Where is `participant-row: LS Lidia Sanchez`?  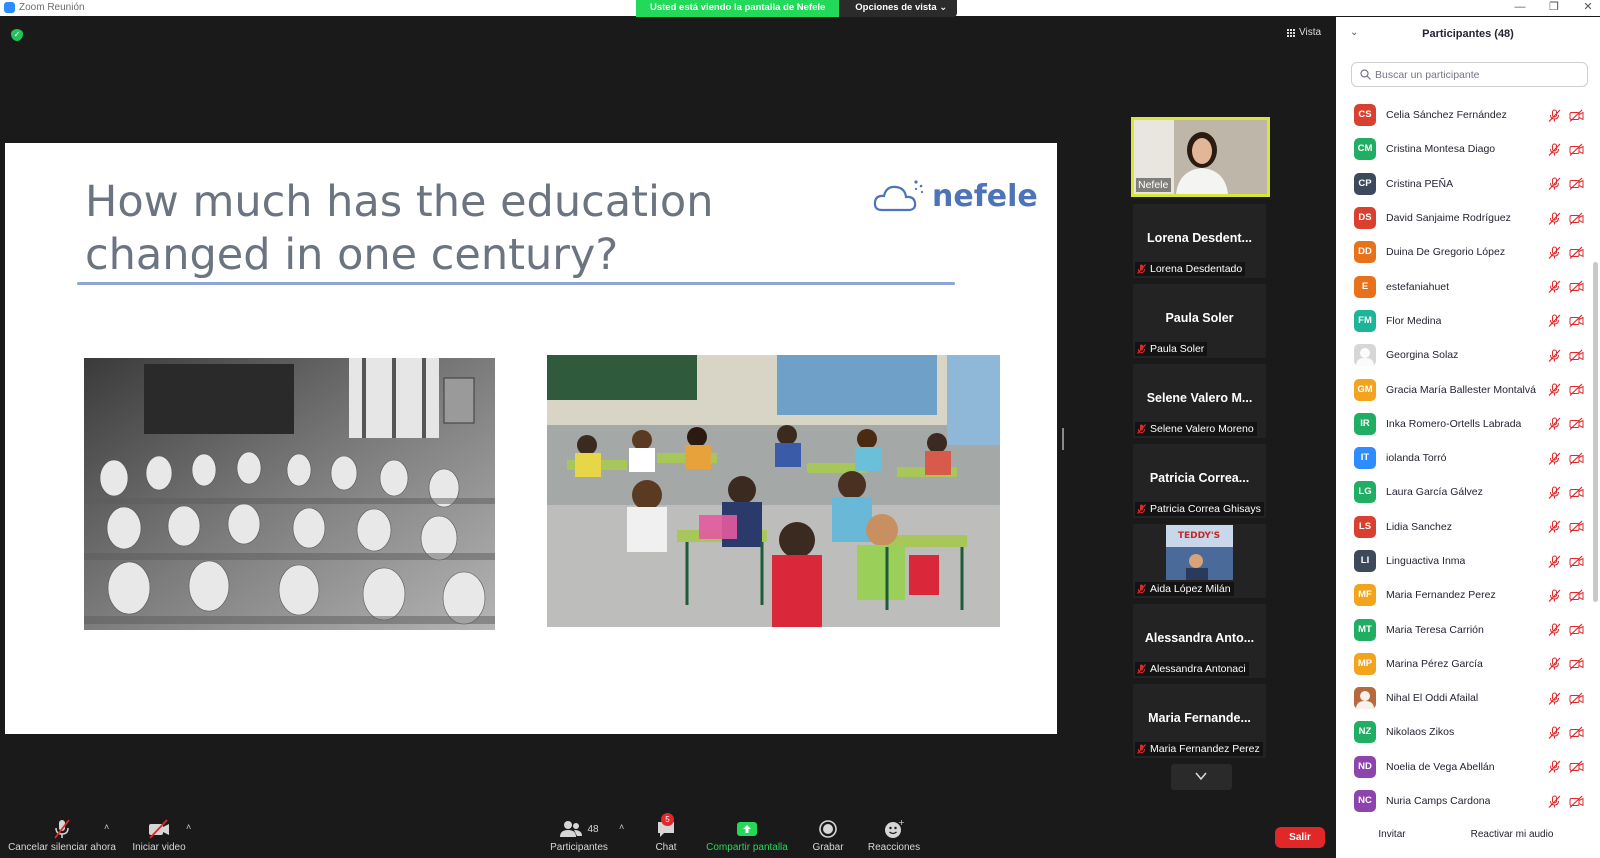
participant-row: LS Lidia Sanchez is located at coordinates (1464, 527).